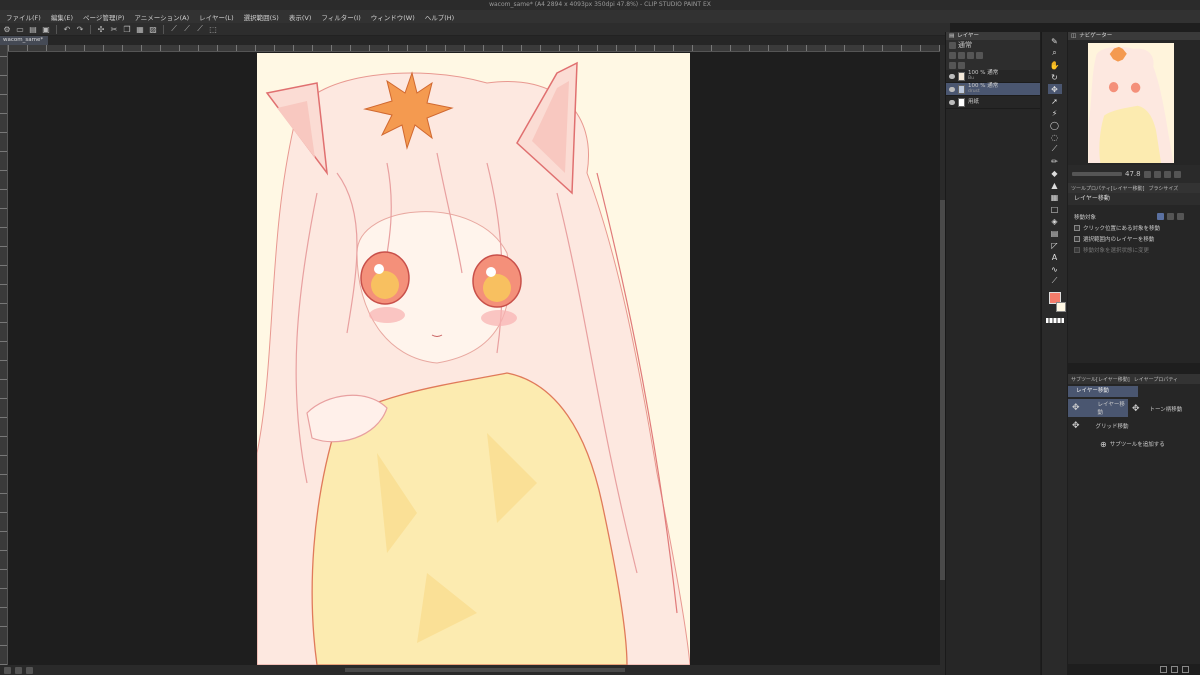 The image size is (1200, 675). I want to click on rotate-left-button, so click(1167, 174).